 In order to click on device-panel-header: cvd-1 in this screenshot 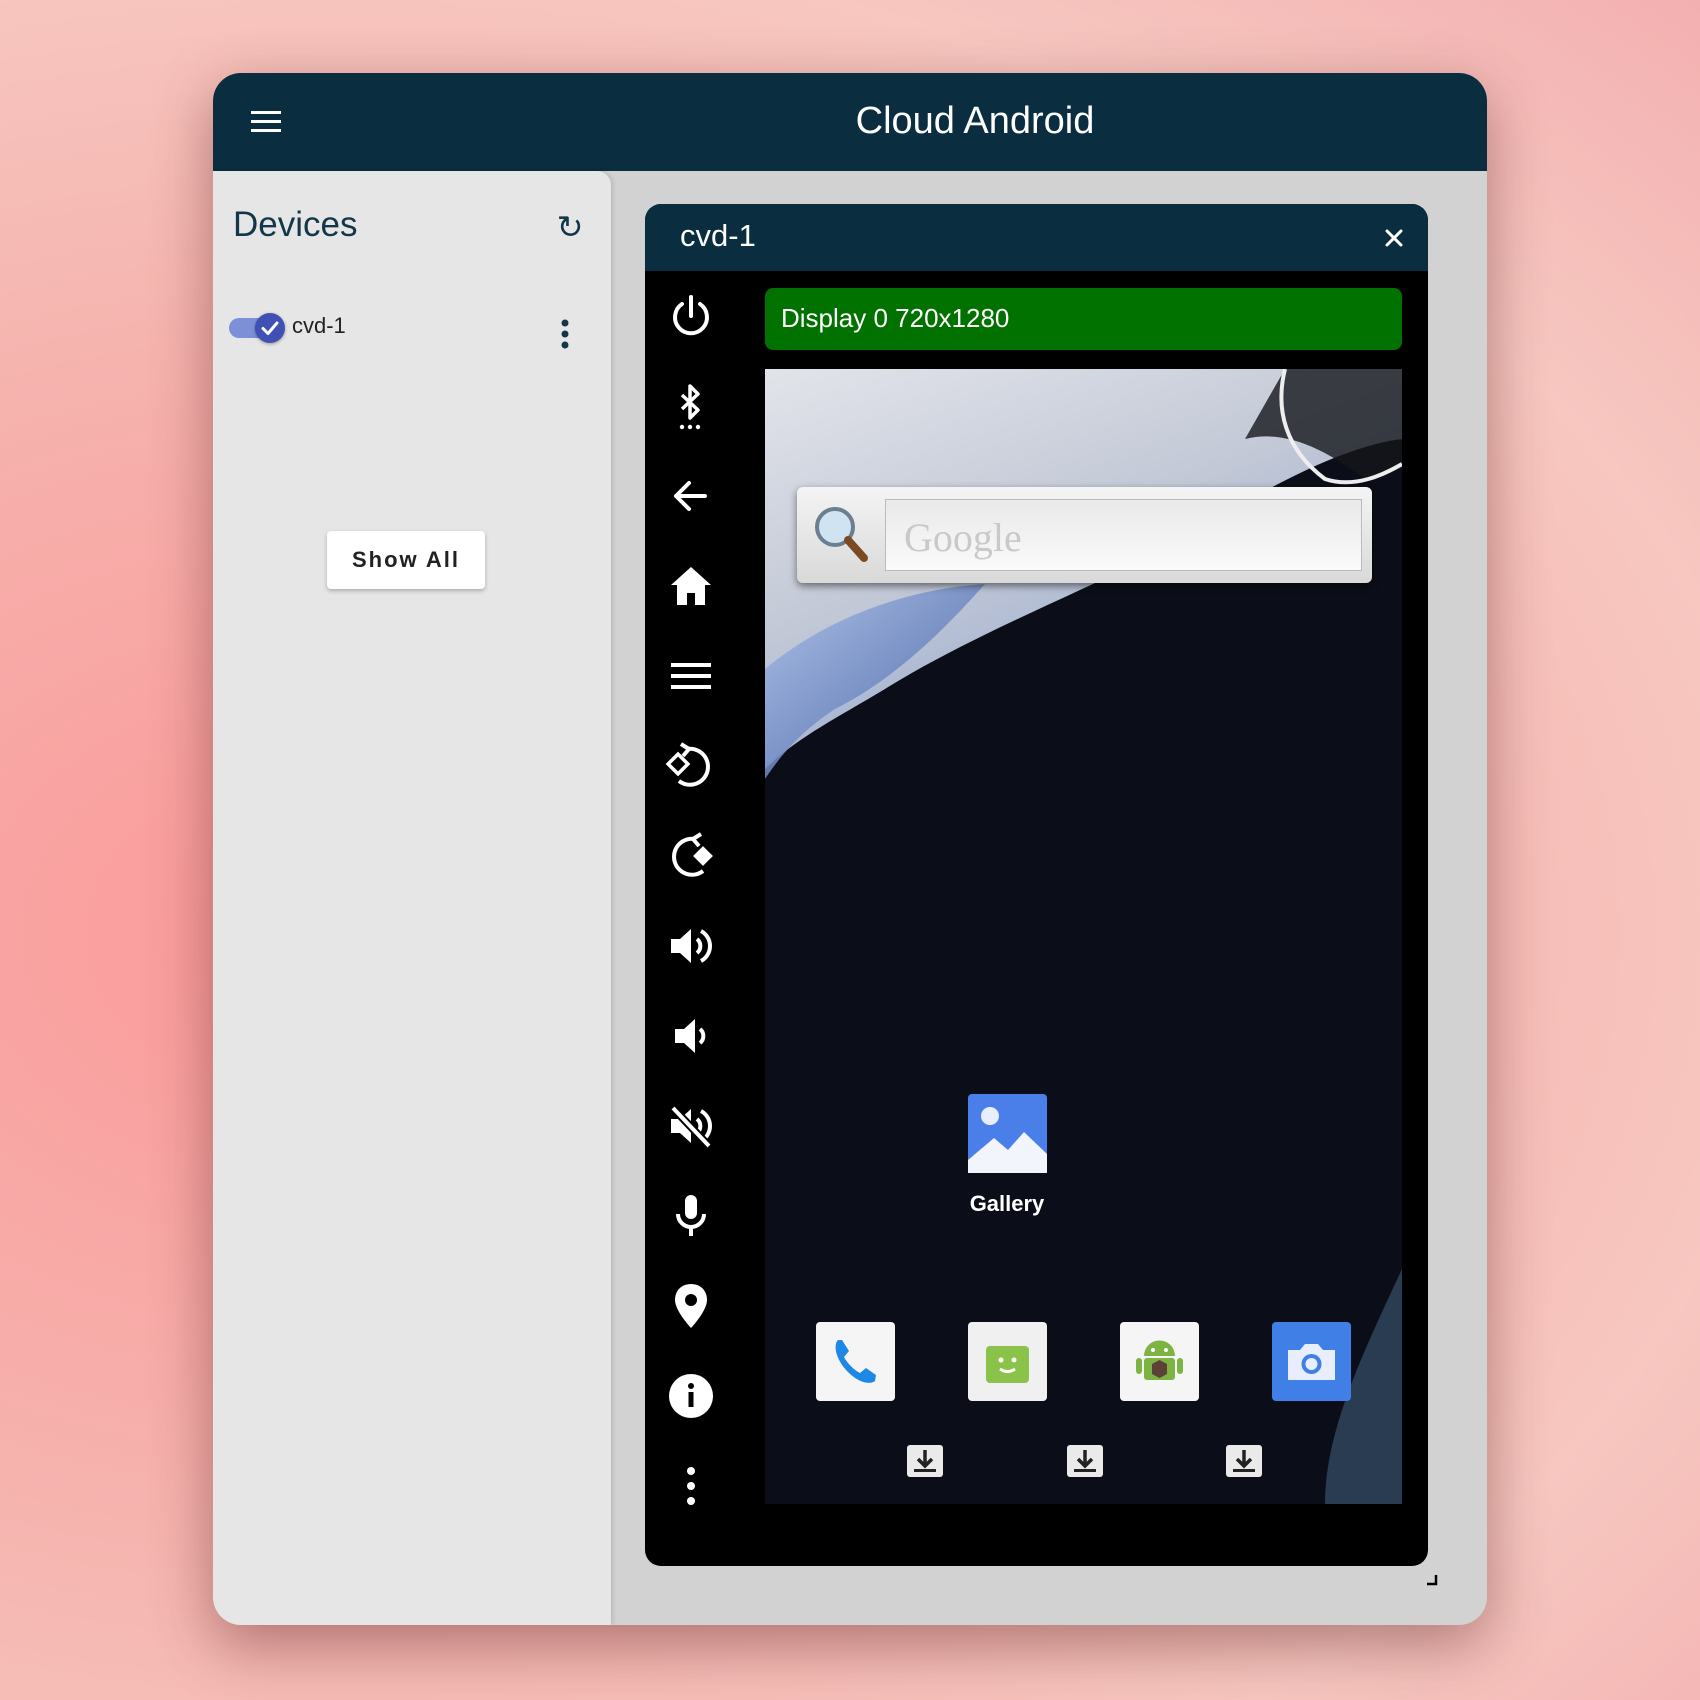, I will do `click(1036, 237)`.